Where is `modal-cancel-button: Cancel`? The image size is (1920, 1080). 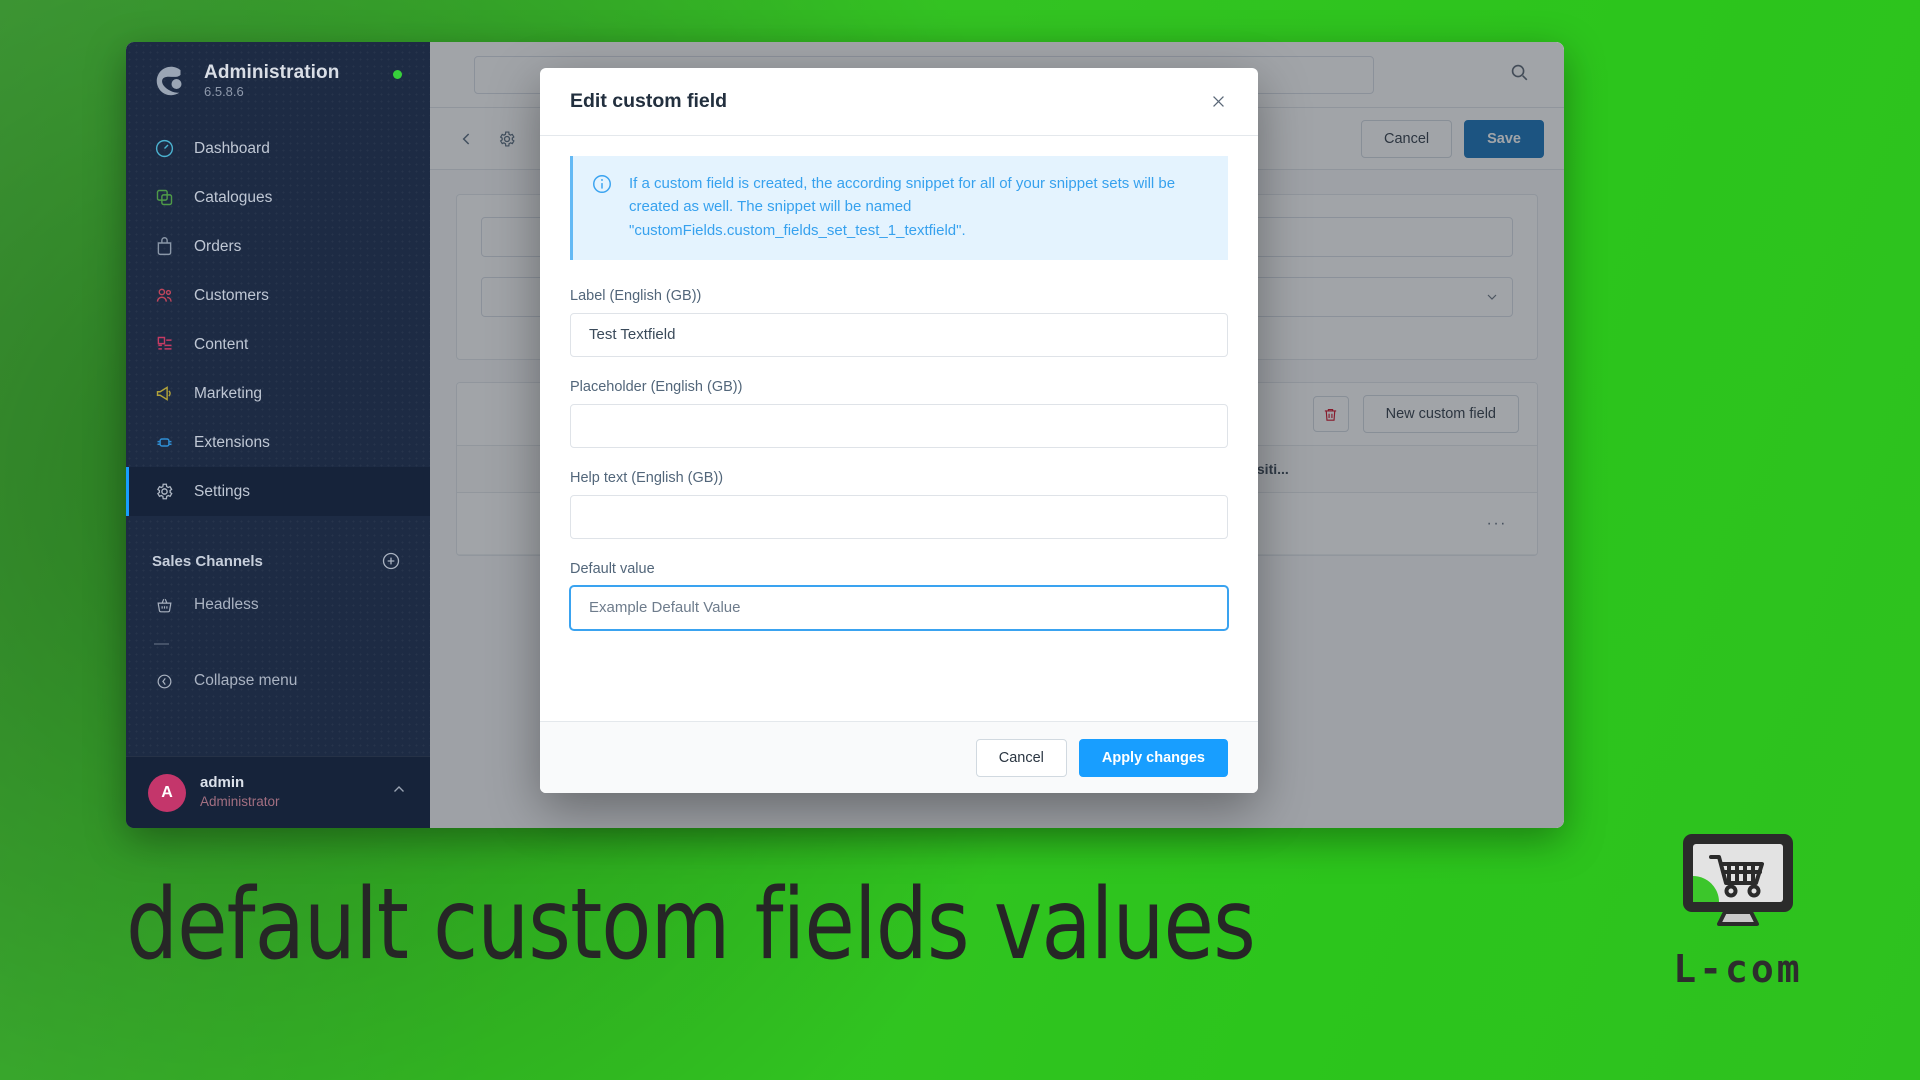
modal-cancel-button: Cancel is located at coordinates (1021, 757).